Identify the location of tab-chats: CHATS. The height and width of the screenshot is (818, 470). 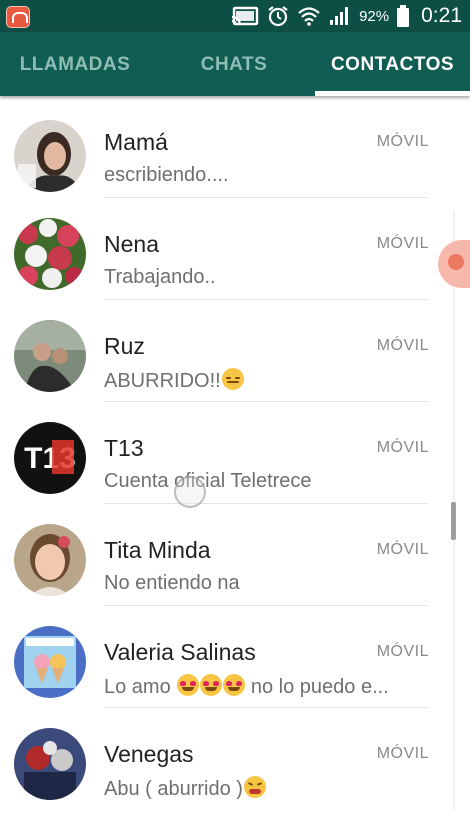
(234, 64).